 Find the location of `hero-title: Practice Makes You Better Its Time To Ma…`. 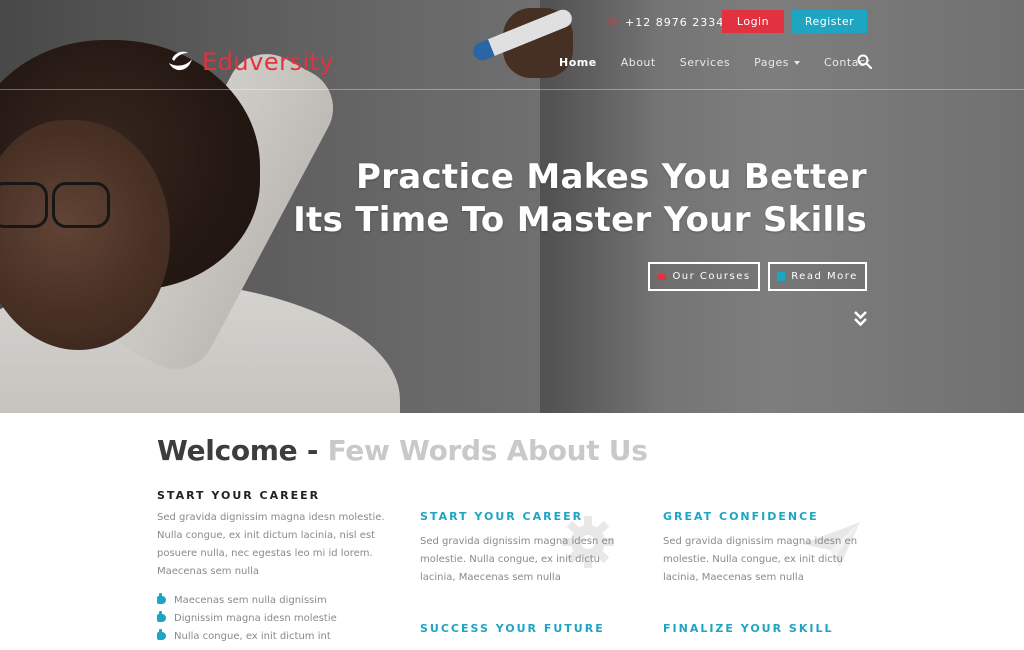

hero-title: Practice Makes You Better Its Time To Ma… is located at coordinates (580, 199).